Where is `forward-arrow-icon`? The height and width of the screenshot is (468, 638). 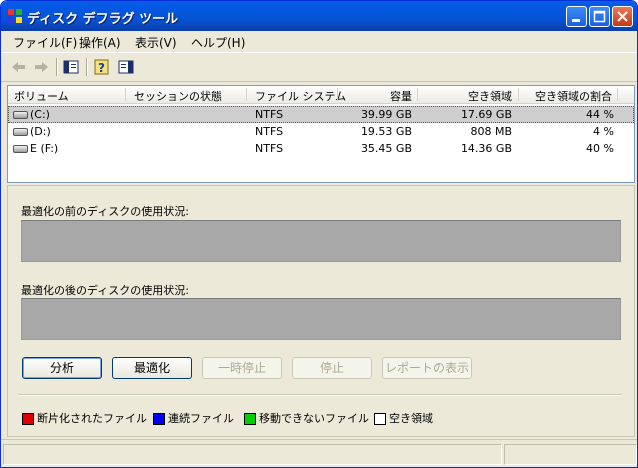
forward-arrow-icon is located at coordinates (41, 67).